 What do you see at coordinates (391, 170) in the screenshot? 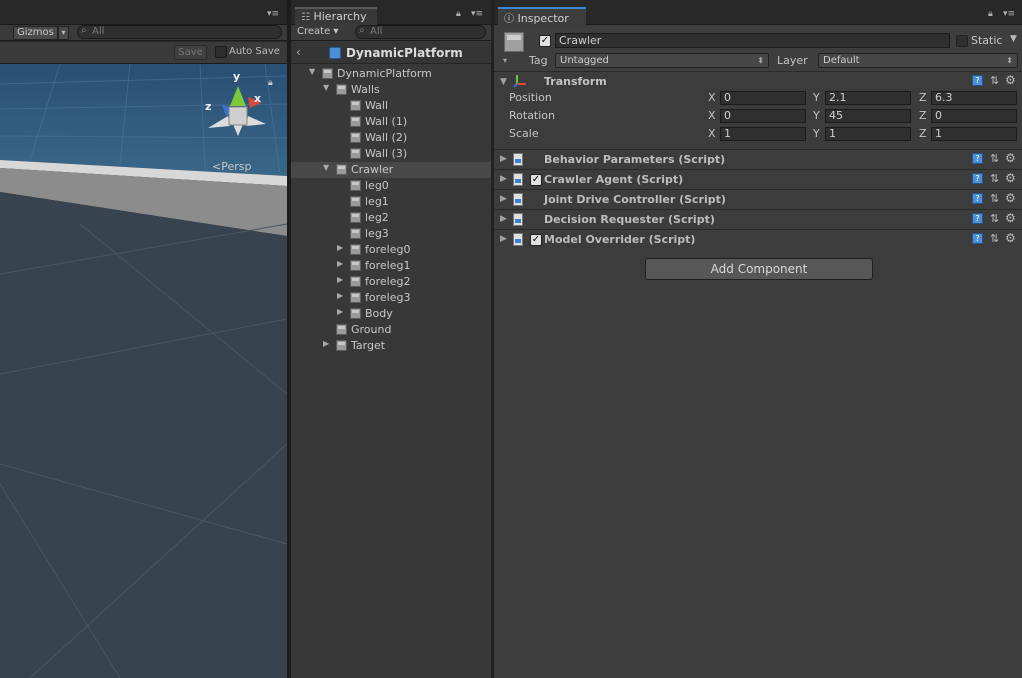
I see `hierarchy-item: ▼ Crawler` at bounding box center [391, 170].